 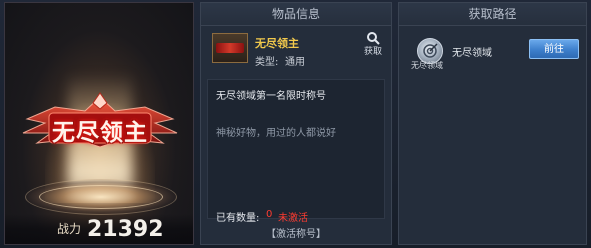 I want to click on source-row: 无尽领域 无尽领域 前往, so click(x=493, y=53).